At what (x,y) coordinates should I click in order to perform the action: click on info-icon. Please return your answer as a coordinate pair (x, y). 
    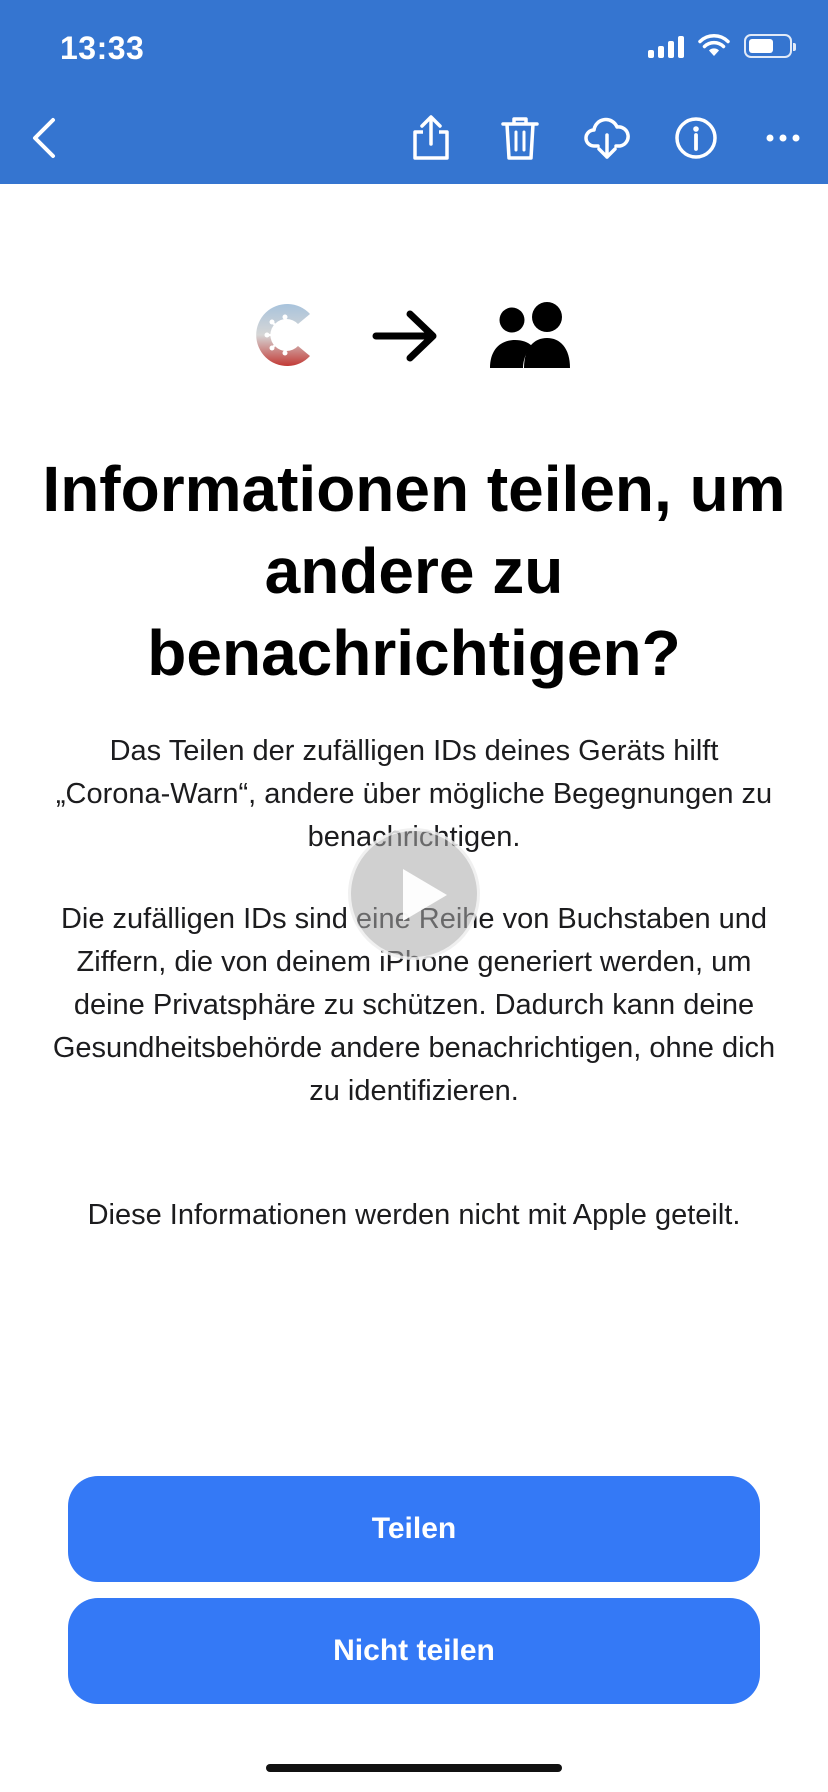
    Looking at the image, I should click on (696, 138).